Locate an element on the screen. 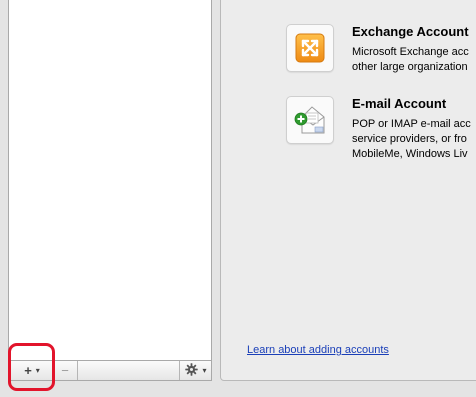 The height and width of the screenshot is (397, 476). minus-icon: − is located at coordinates (65, 370).